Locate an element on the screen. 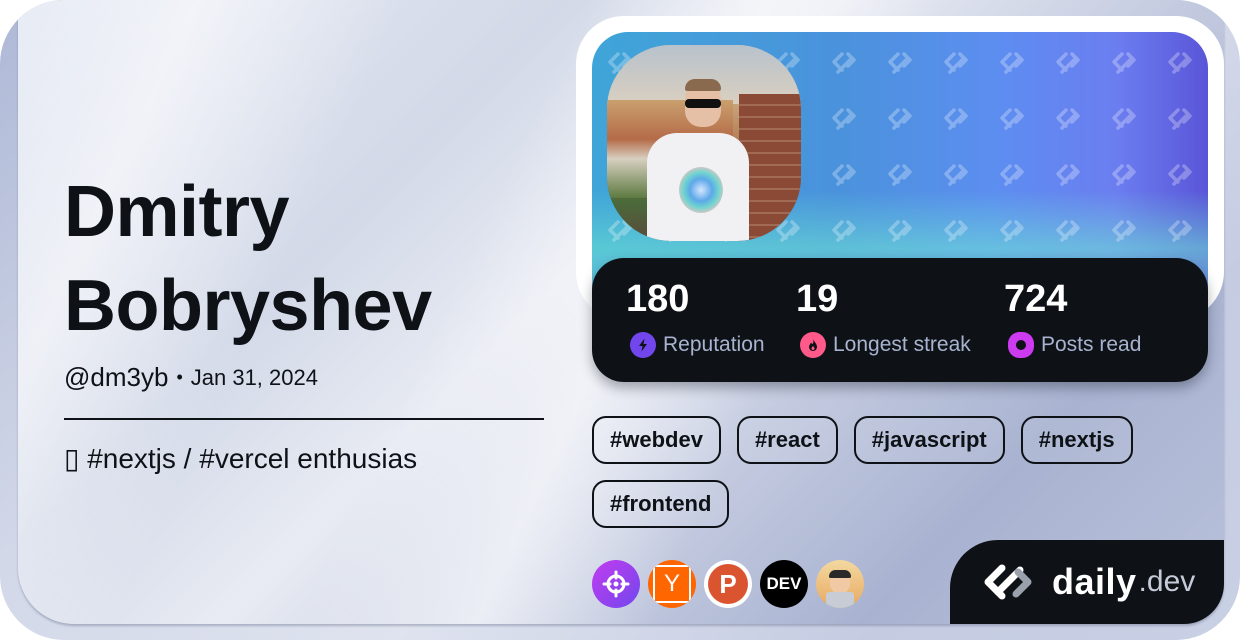  product-hunt-icon: P is located at coordinates (728, 584).